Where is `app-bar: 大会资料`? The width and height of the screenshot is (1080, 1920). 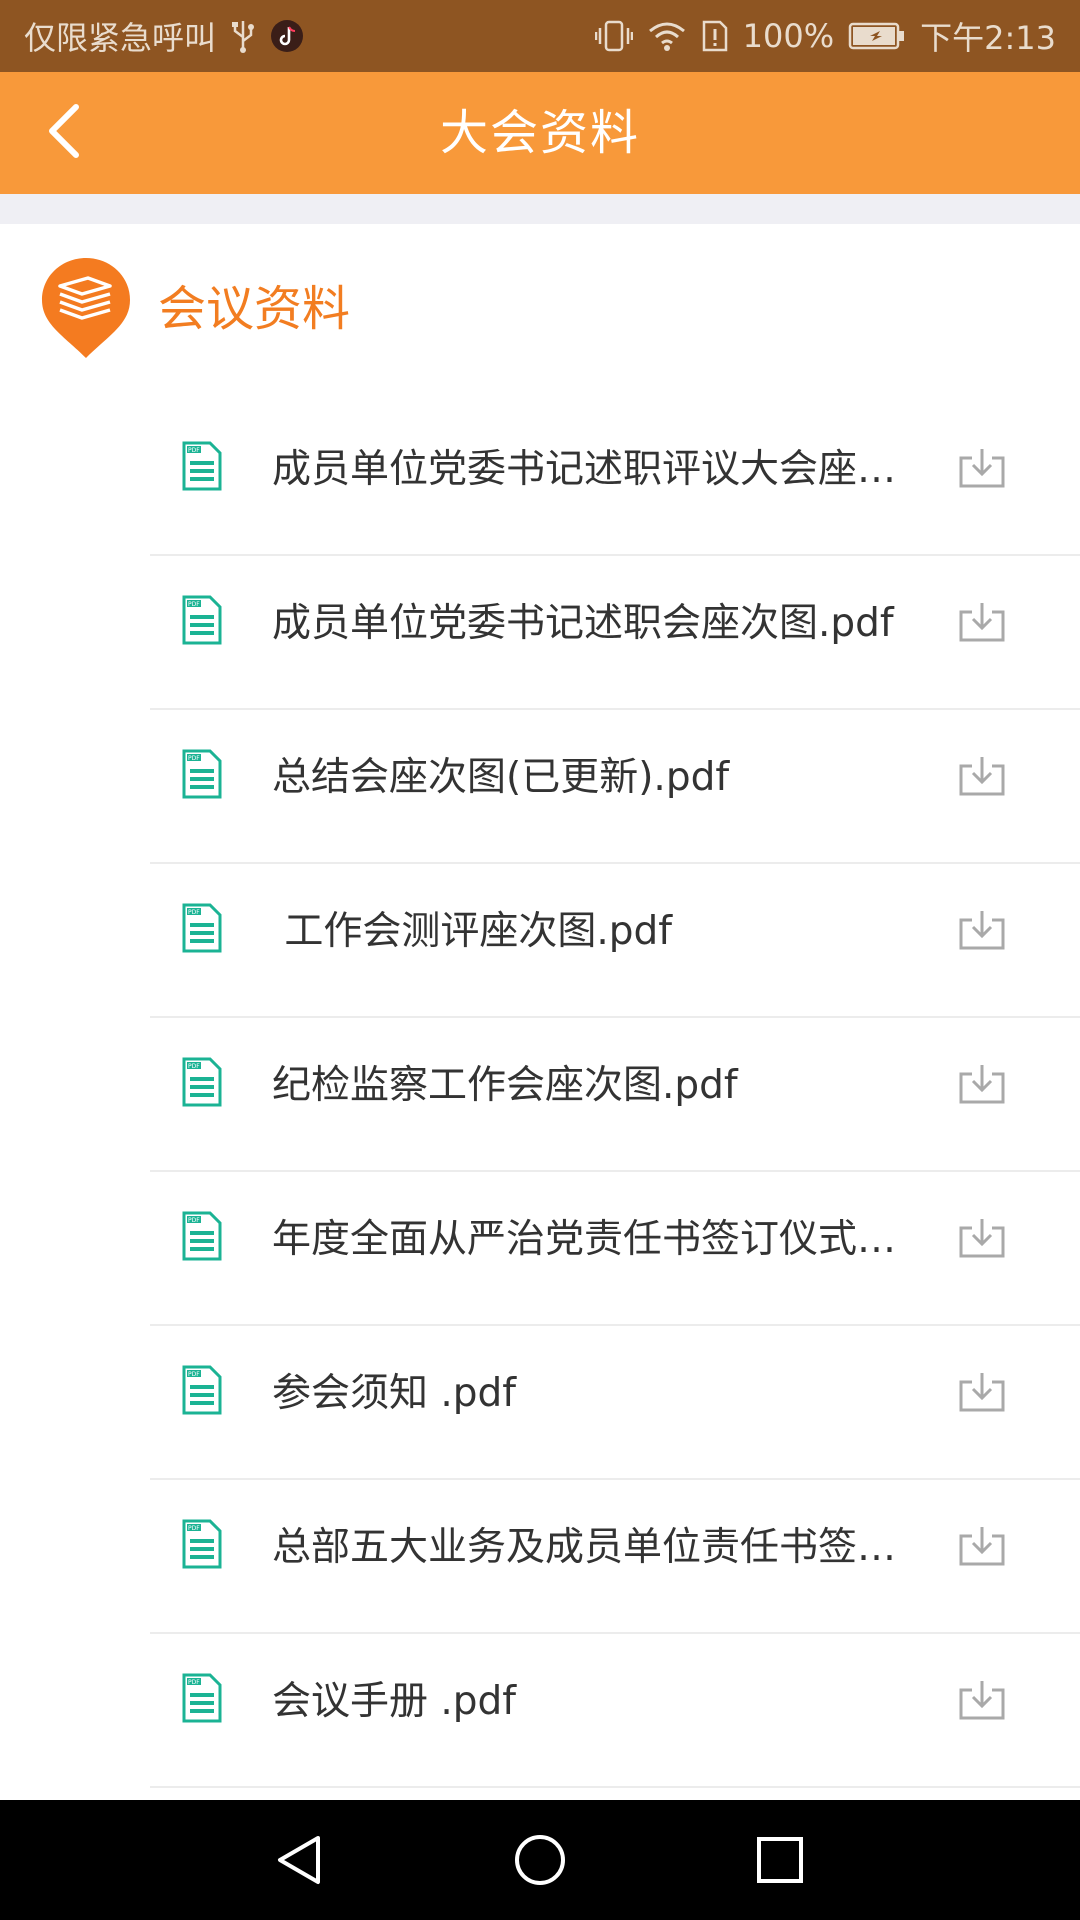
app-bar: 大会资料 is located at coordinates (540, 133).